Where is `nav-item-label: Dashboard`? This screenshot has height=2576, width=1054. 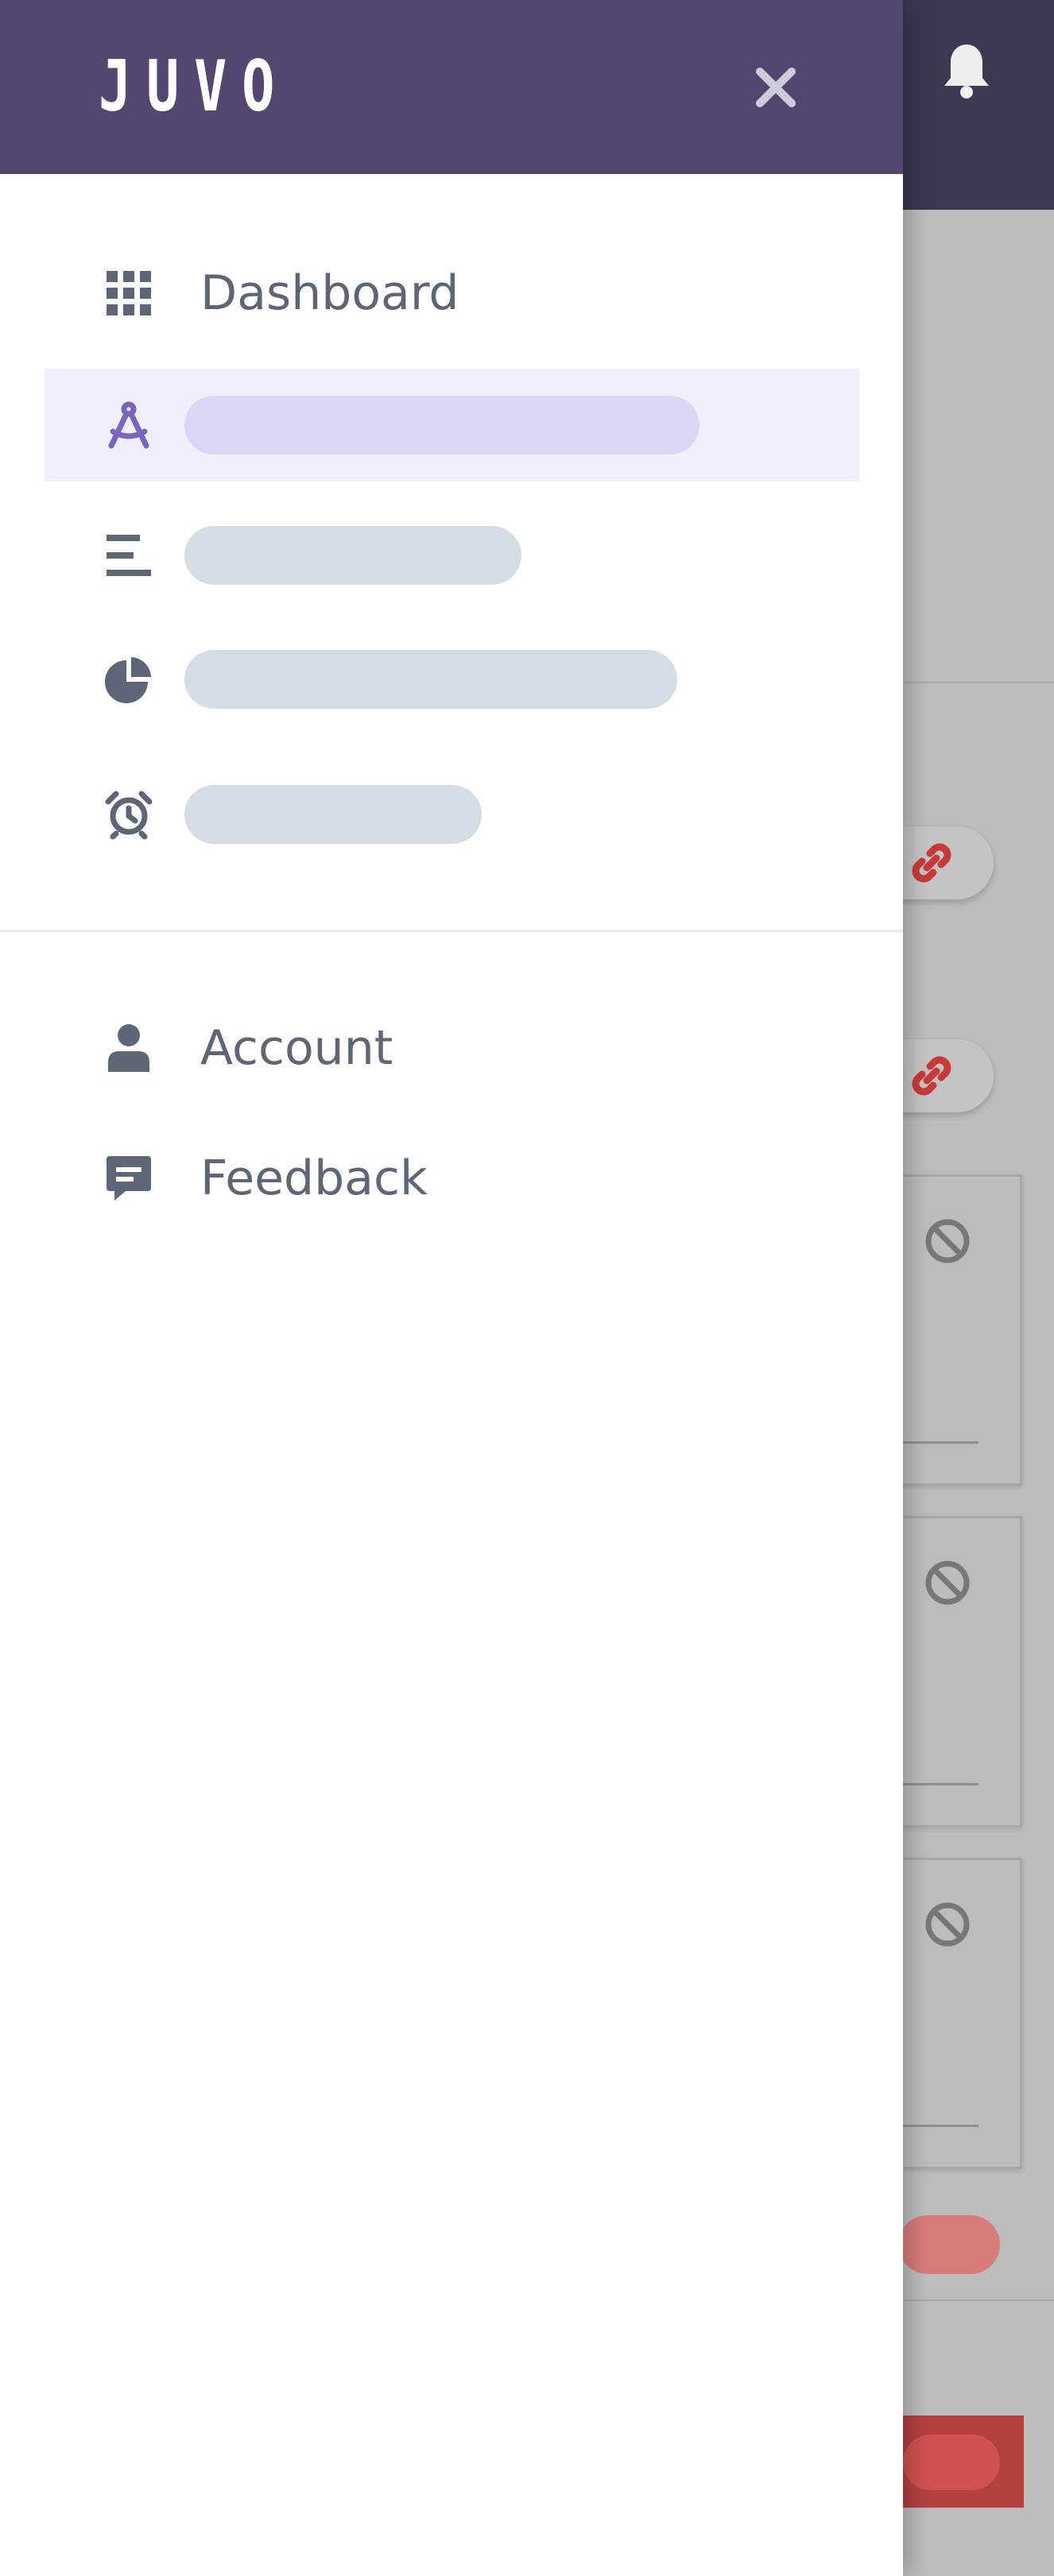
nav-item-label: Dashboard is located at coordinates (329, 293).